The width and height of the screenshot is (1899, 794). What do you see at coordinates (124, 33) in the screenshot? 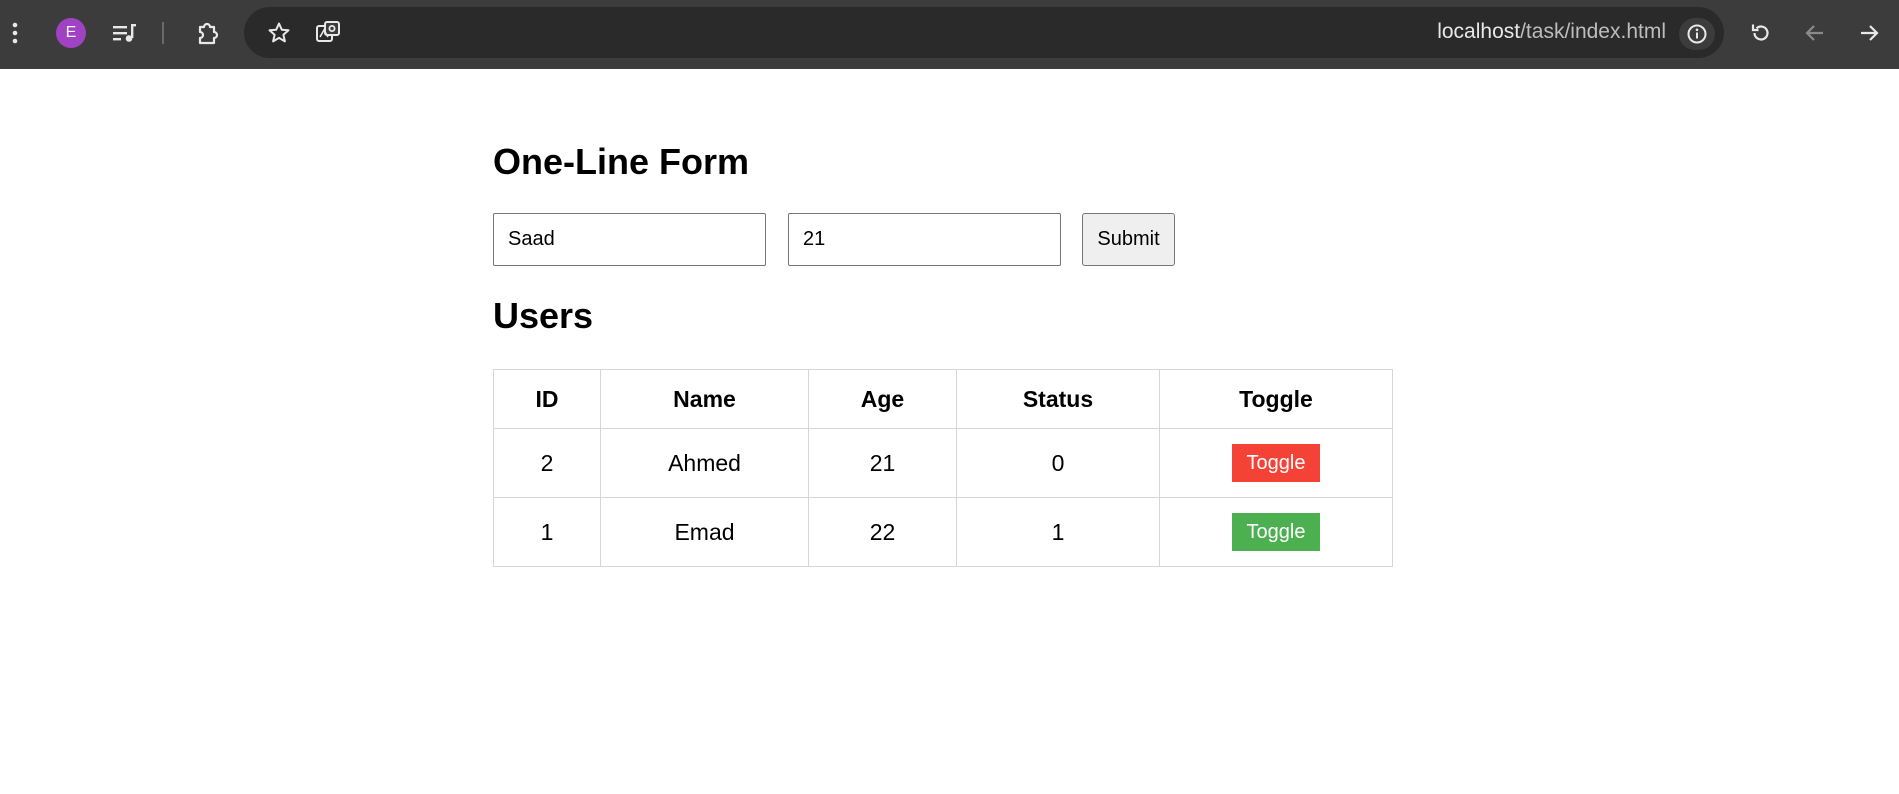
I see `media-queue-icon` at bounding box center [124, 33].